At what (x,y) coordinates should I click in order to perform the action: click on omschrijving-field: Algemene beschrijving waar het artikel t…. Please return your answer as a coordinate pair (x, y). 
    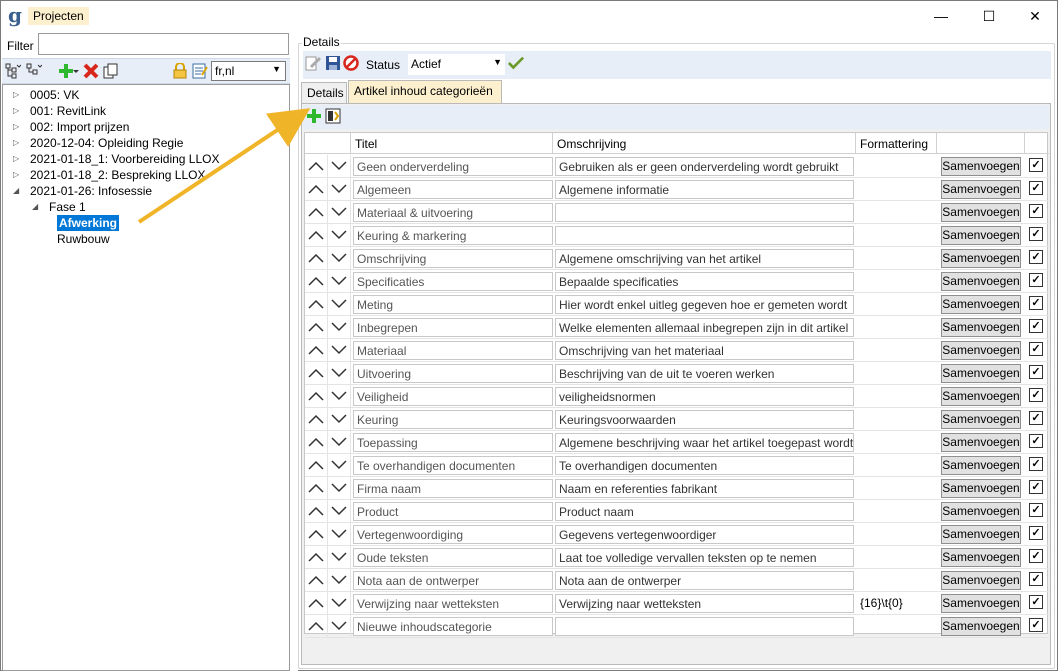
    Looking at the image, I should click on (704, 442).